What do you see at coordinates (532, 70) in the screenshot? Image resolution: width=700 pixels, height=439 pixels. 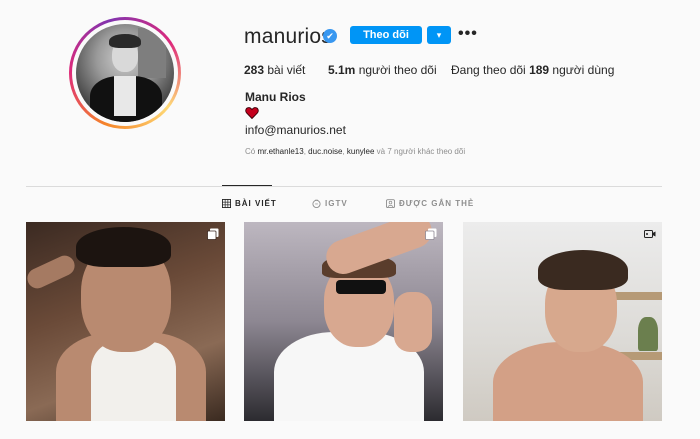 I see `following-count: Đang theo dõi 189 người dùng` at bounding box center [532, 70].